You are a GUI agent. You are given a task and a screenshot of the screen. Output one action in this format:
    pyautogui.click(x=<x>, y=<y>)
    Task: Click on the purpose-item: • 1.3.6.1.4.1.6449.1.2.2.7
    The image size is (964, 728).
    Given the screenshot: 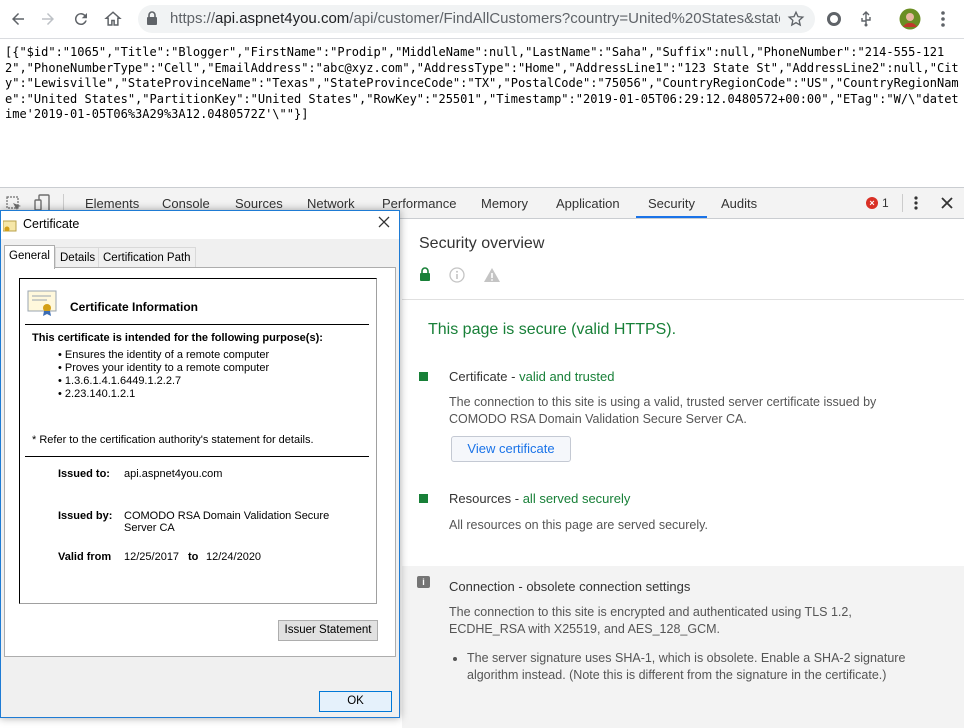 What is the action you would take?
    pyautogui.click(x=120, y=381)
    